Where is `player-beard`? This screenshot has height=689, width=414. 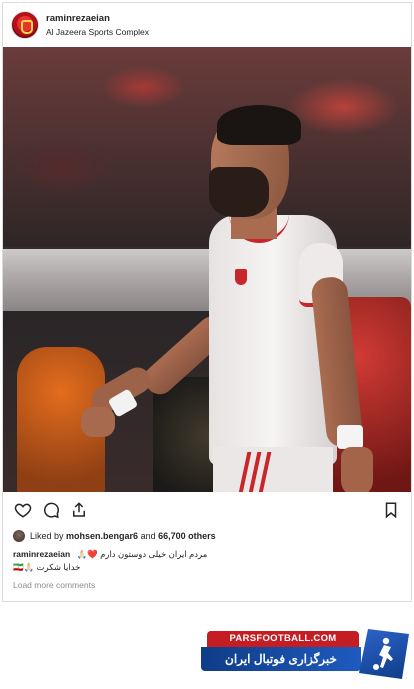
player-beard is located at coordinates (239, 192).